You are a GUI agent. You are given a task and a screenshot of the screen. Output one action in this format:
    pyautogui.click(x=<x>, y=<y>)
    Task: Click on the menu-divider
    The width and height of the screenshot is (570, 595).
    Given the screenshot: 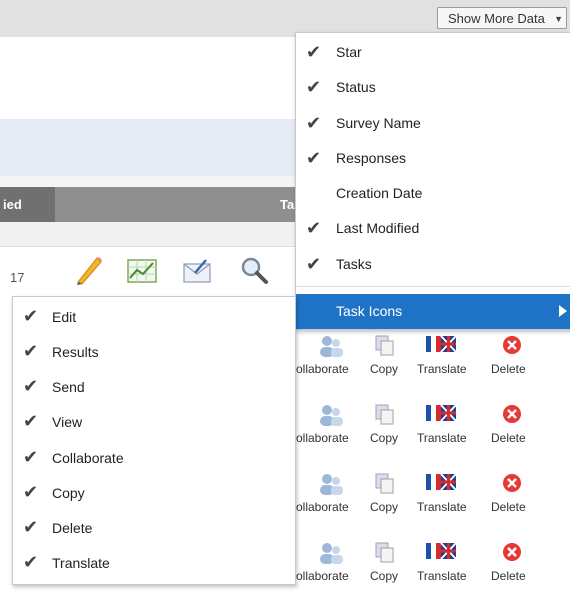 What is the action you would take?
    pyautogui.click(x=433, y=286)
    